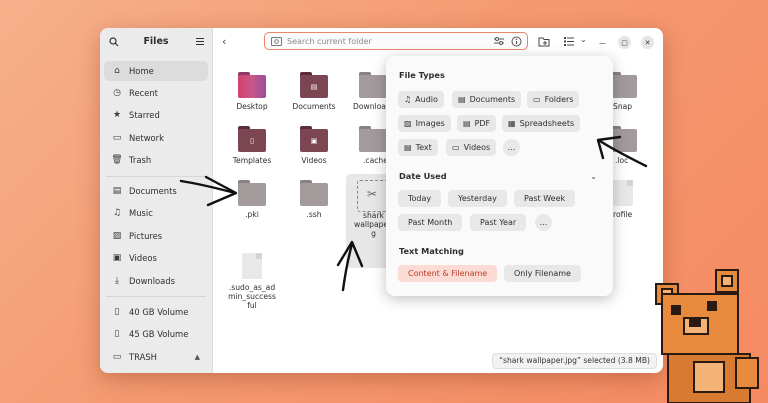 This screenshot has width=768, height=403. What do you see at coordinates (624, 42) in the screenshot?
I see `maximize-button: ▢` at bounding box center [624, 42].